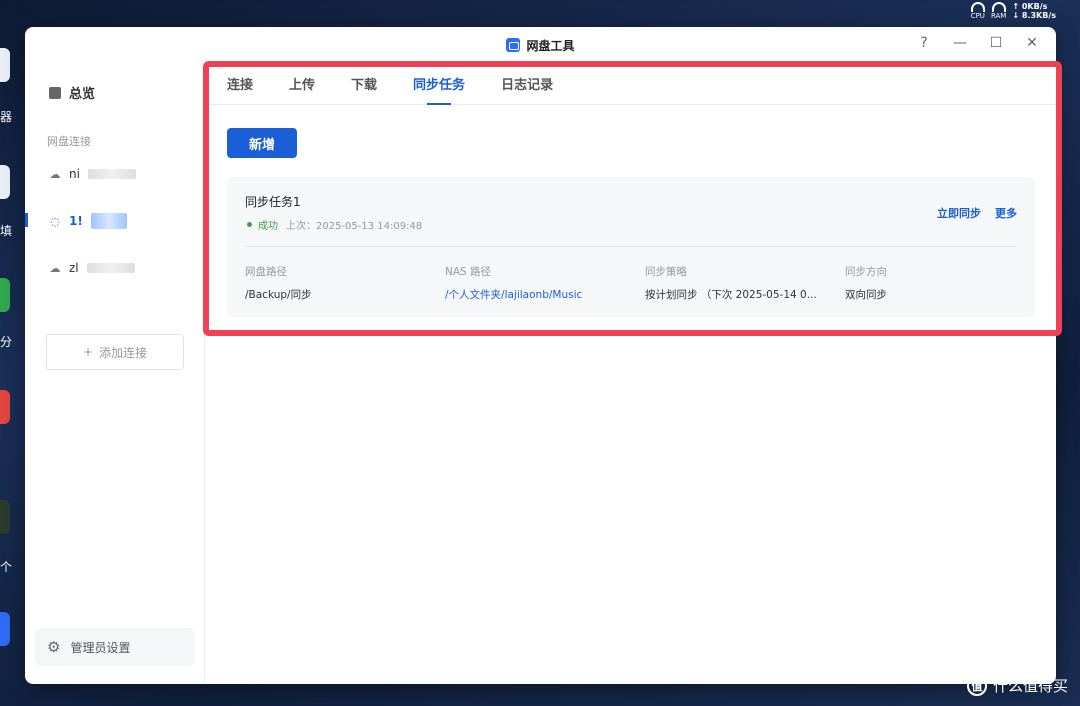  What do you see at coordinates (998, 7) in the screenshot?
I see `ram-gauge-icon` at bounding box center [998, 7].